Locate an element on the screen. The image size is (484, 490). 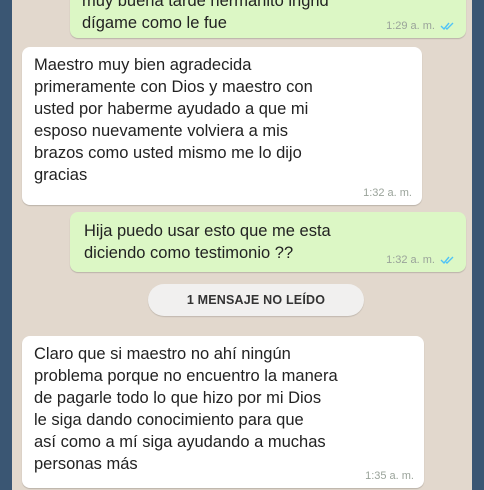
message-time: 1:35 a. m. is located at coordinates (389, 476).